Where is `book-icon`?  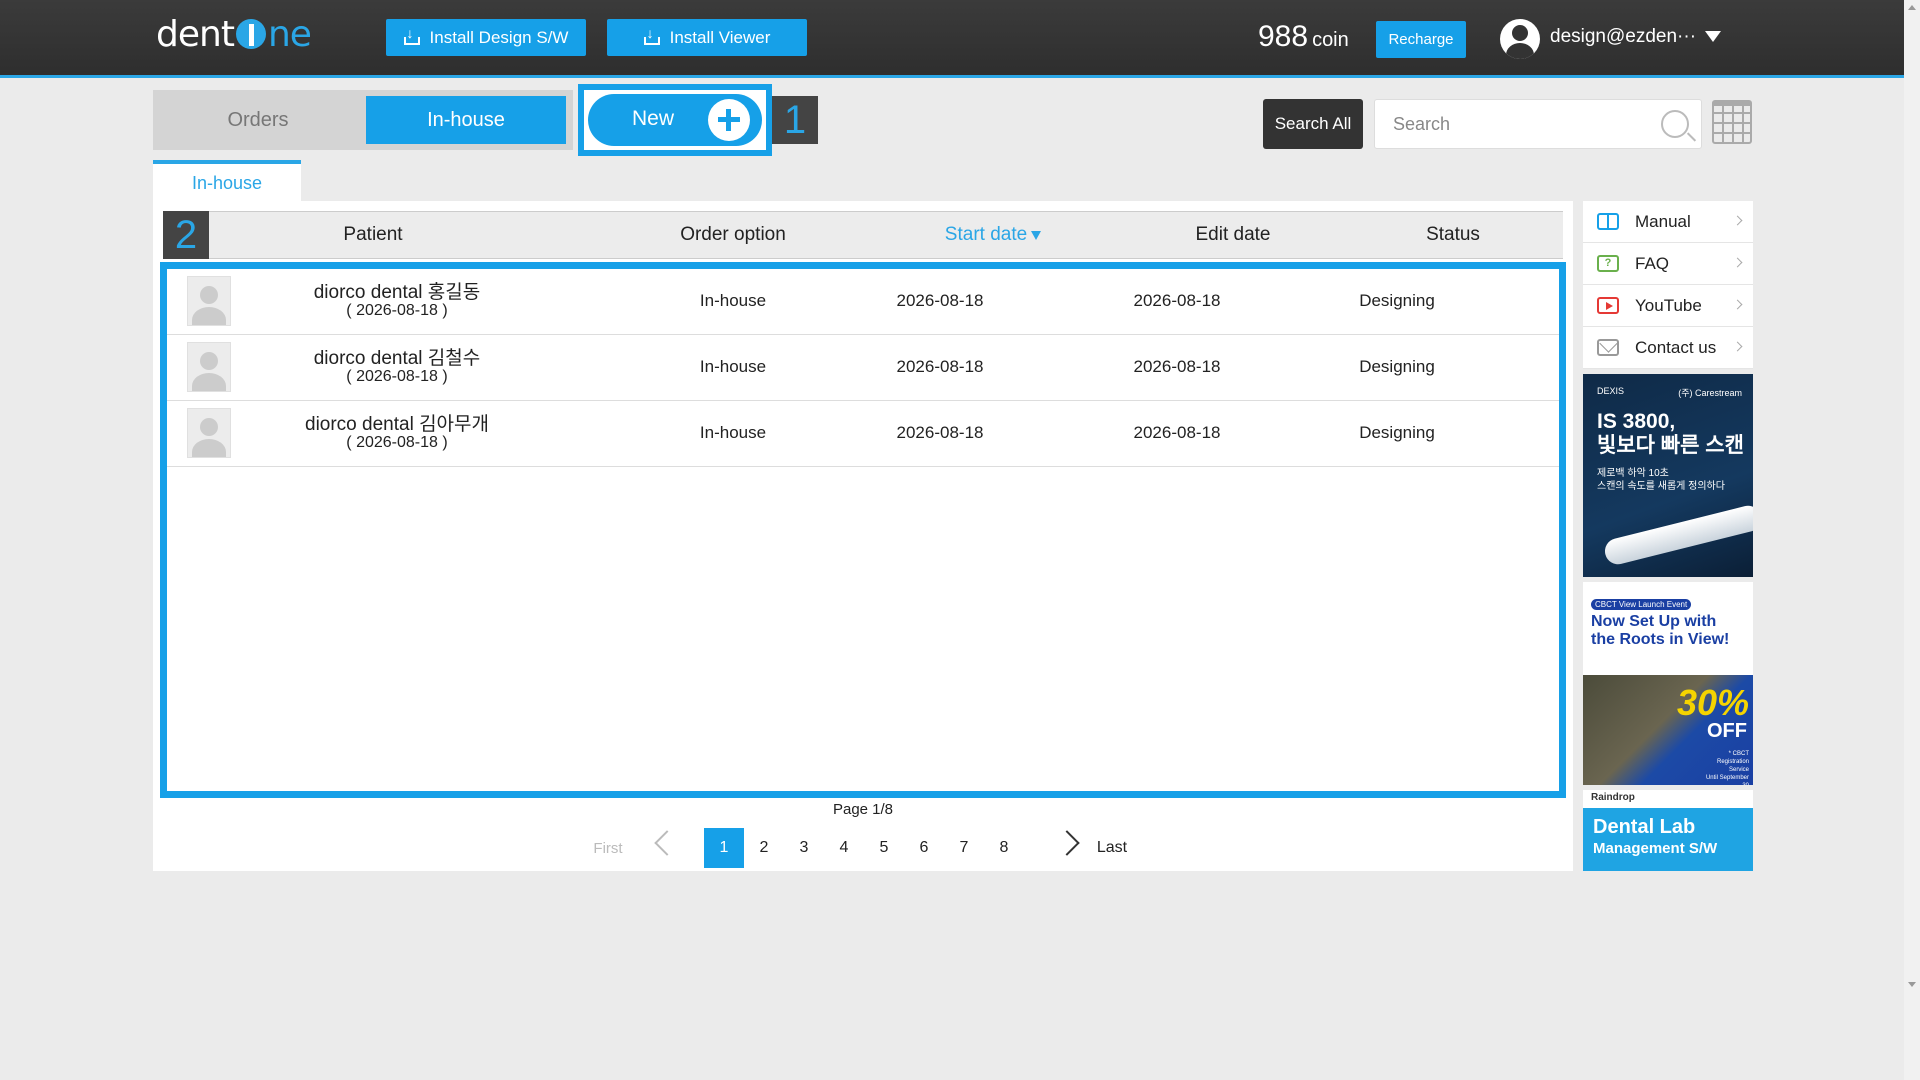 book-icon is located at coordinates (1608, 221).